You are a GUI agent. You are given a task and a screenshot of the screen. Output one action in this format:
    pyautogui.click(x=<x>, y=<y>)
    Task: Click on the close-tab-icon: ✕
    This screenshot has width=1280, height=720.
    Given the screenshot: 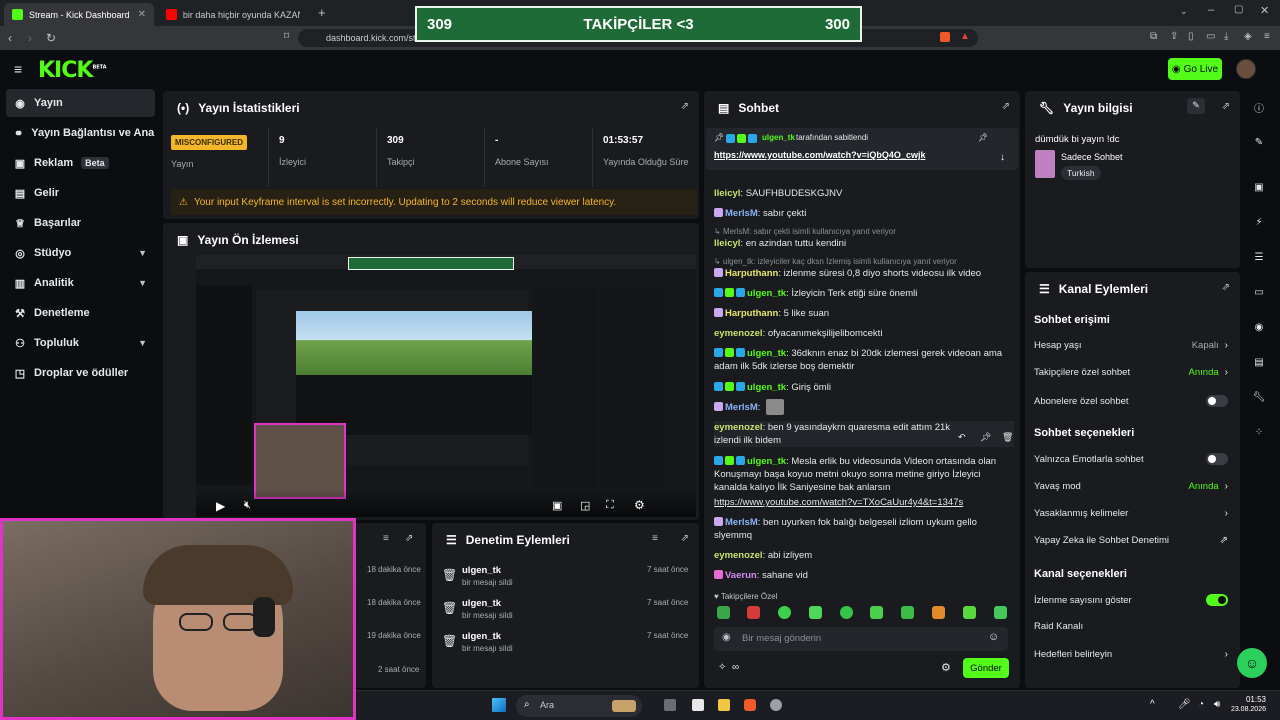 What is the action you would take?
    pyautogui.click(x=142, y=14)
    